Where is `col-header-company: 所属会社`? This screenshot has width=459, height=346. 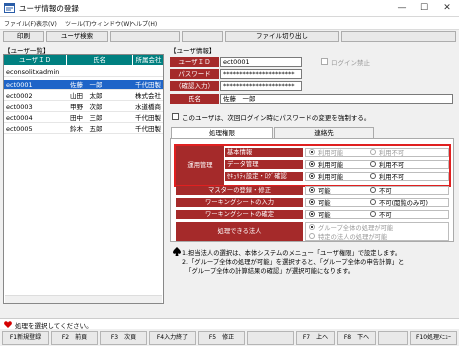 col-header-company: 所属会社 is located at coordinates (148, 60).